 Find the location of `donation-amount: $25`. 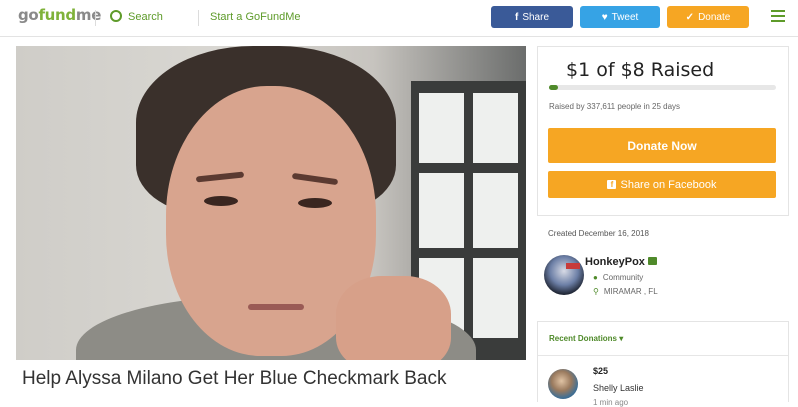

donation-amount: $25 is located at coordinates (601, 371).